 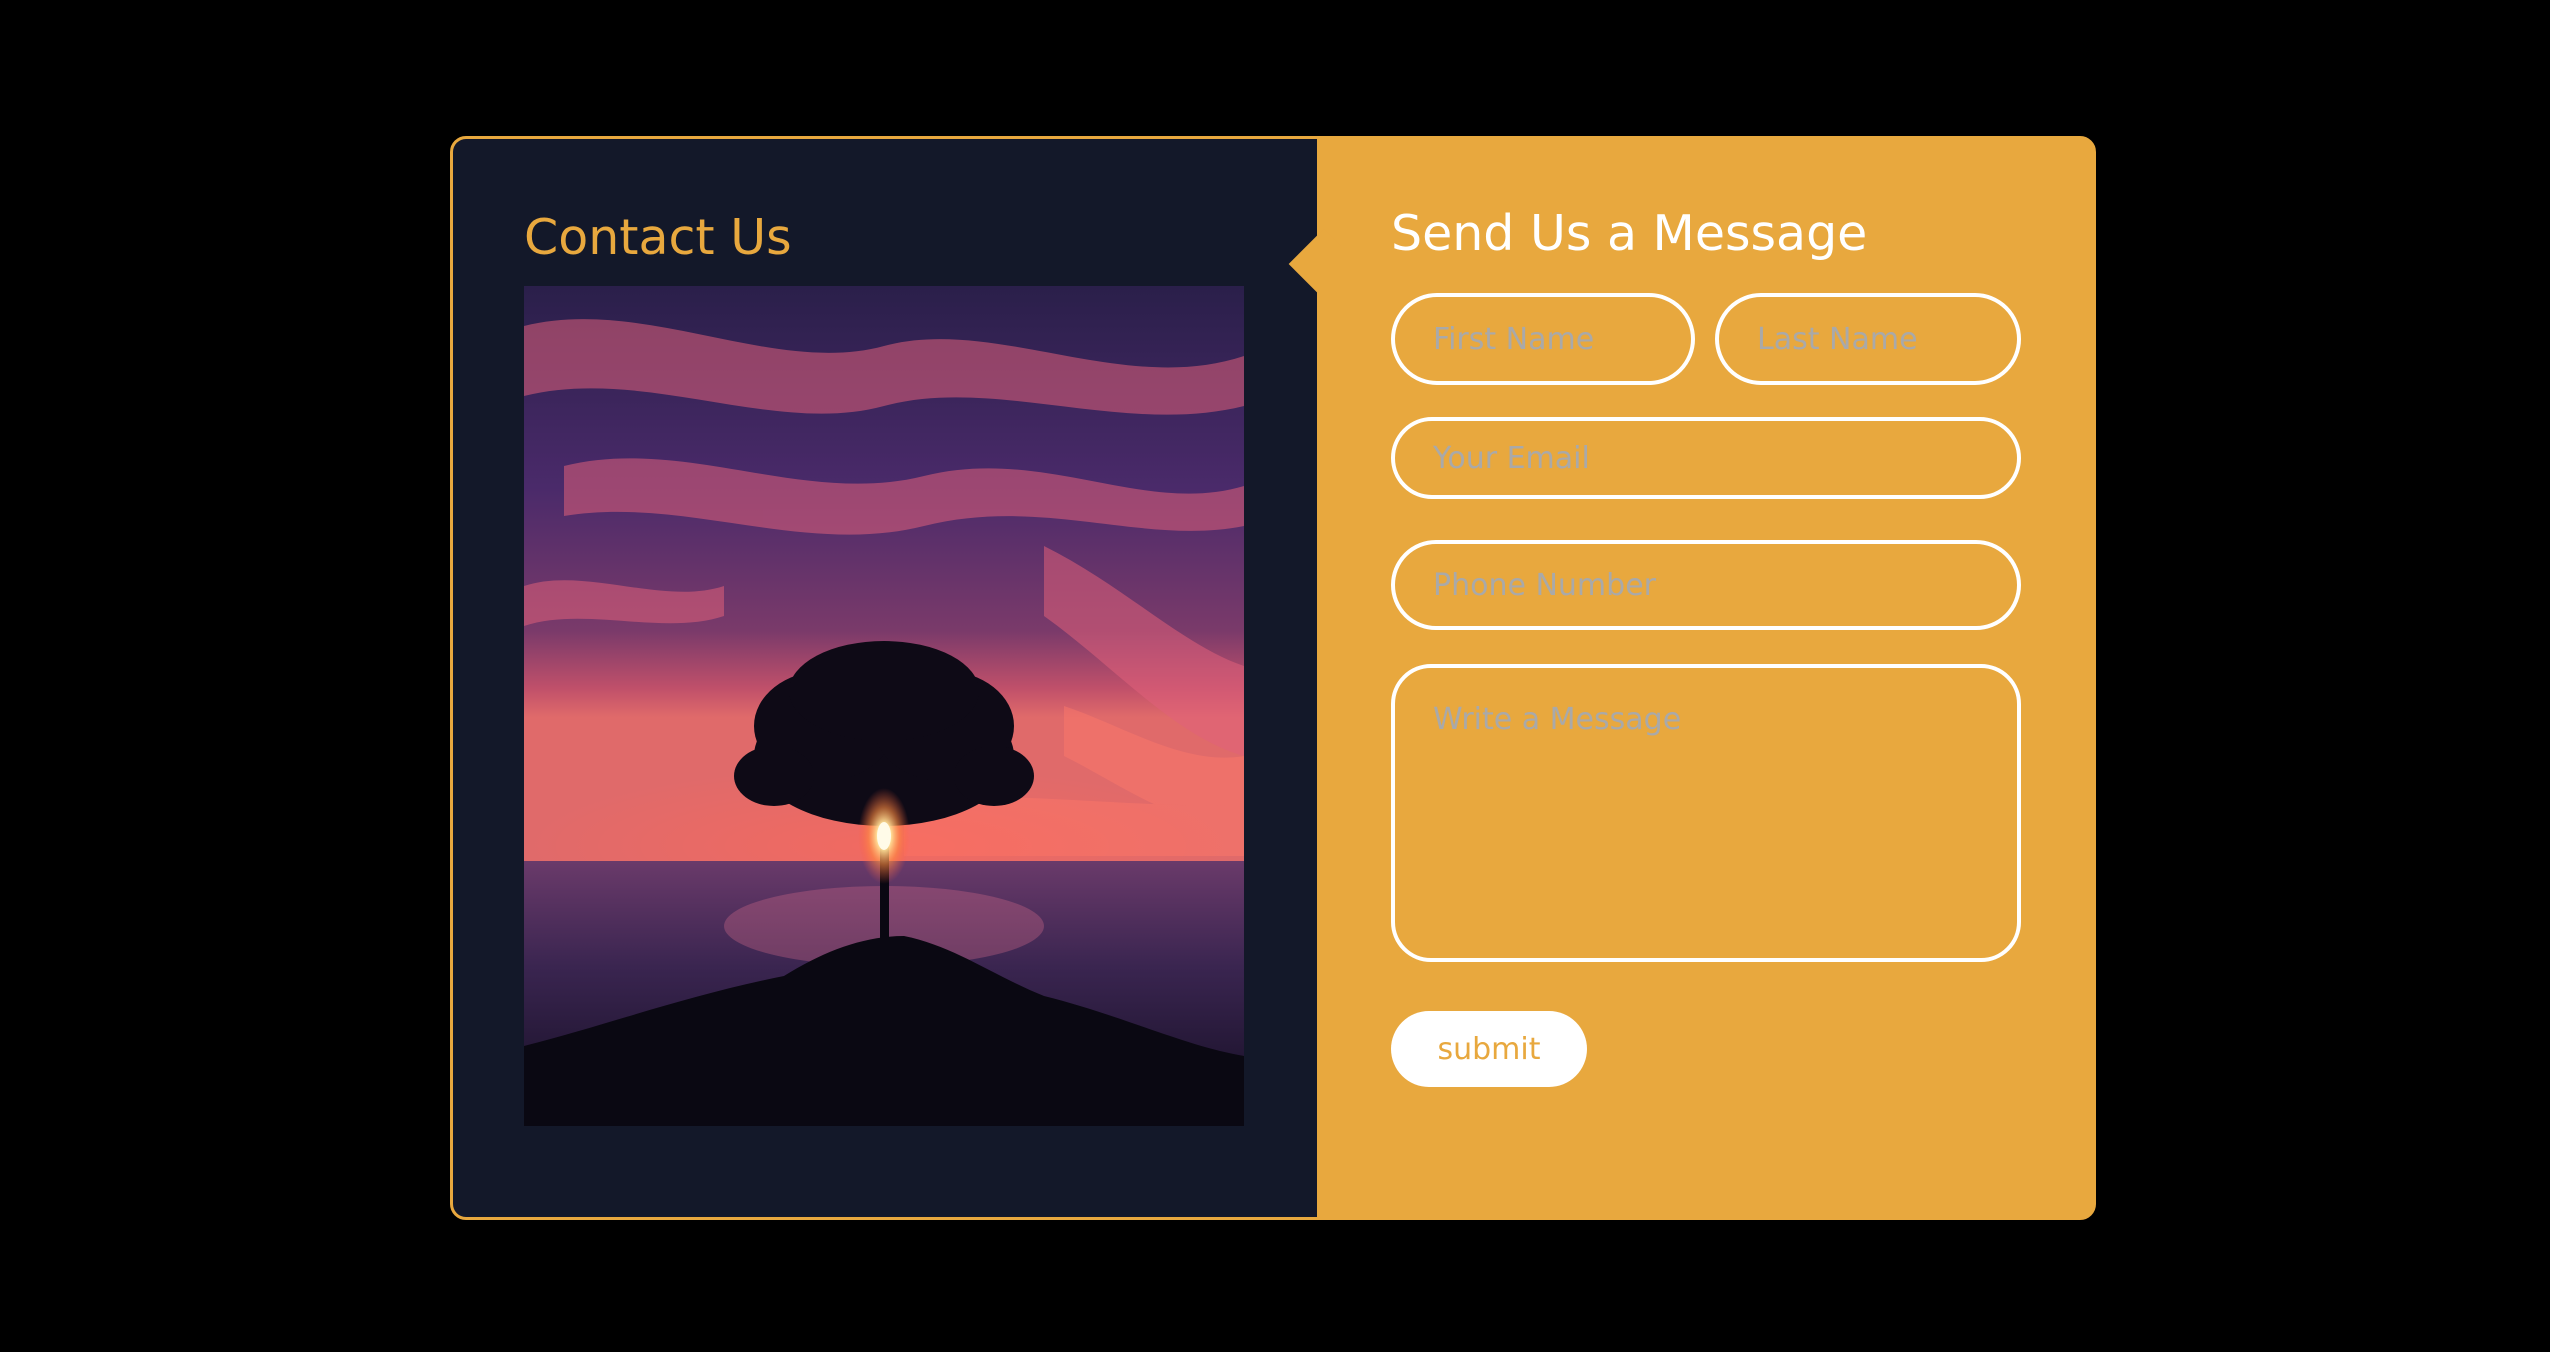 I want to click on first-name-input, so click(x=1543, y=339).